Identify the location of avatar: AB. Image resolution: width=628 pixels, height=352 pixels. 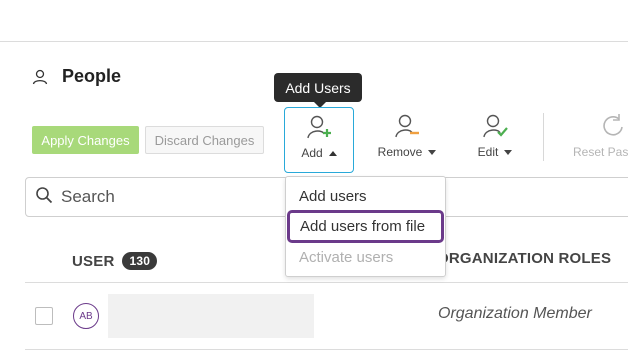
(86, 316).